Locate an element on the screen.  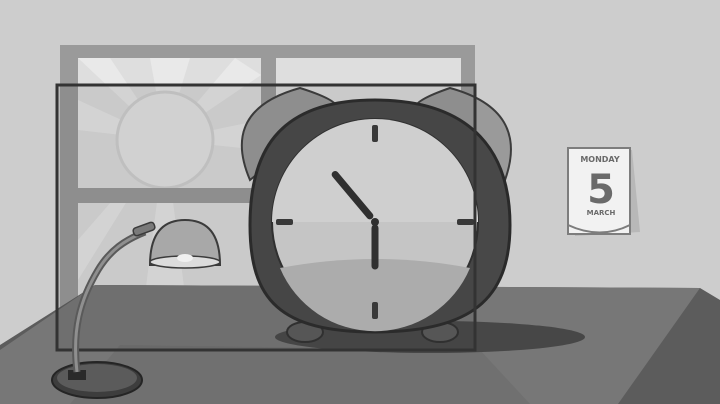
calendar-weekday: MONDAY is located at coordinates (600, 159).